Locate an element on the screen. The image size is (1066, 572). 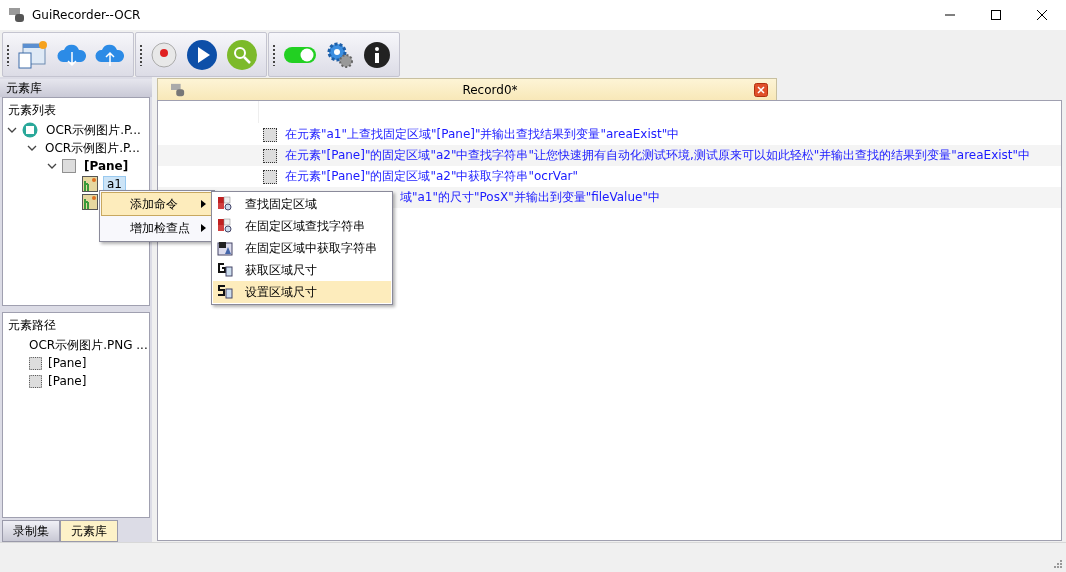
menu-item: 添加命令 is located at coordinates (157, 204).